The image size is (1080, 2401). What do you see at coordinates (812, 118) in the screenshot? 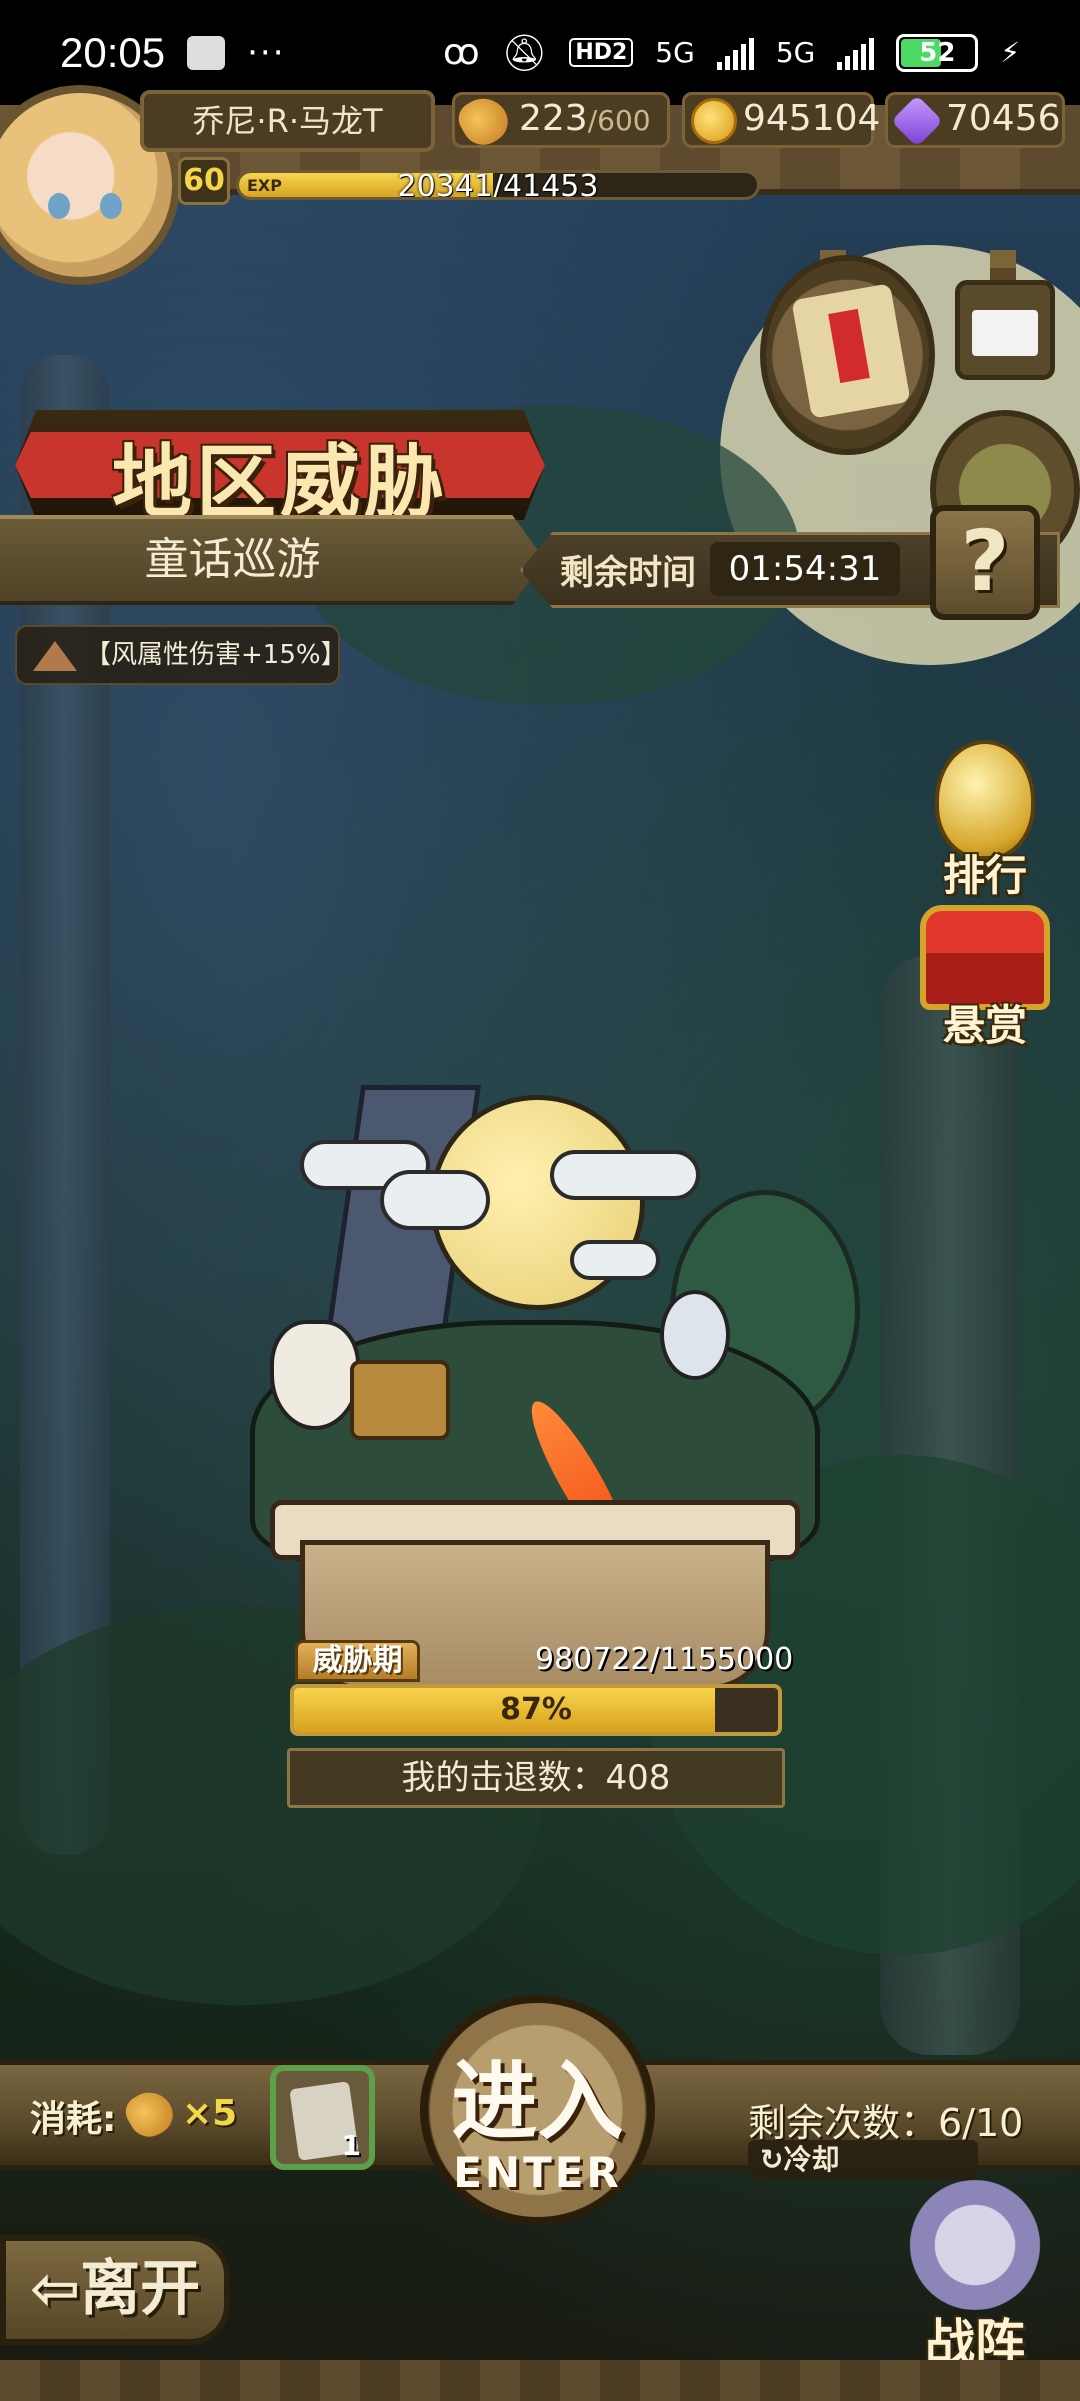
I see `gold-value: 945104` at bounding box center [812, 118].